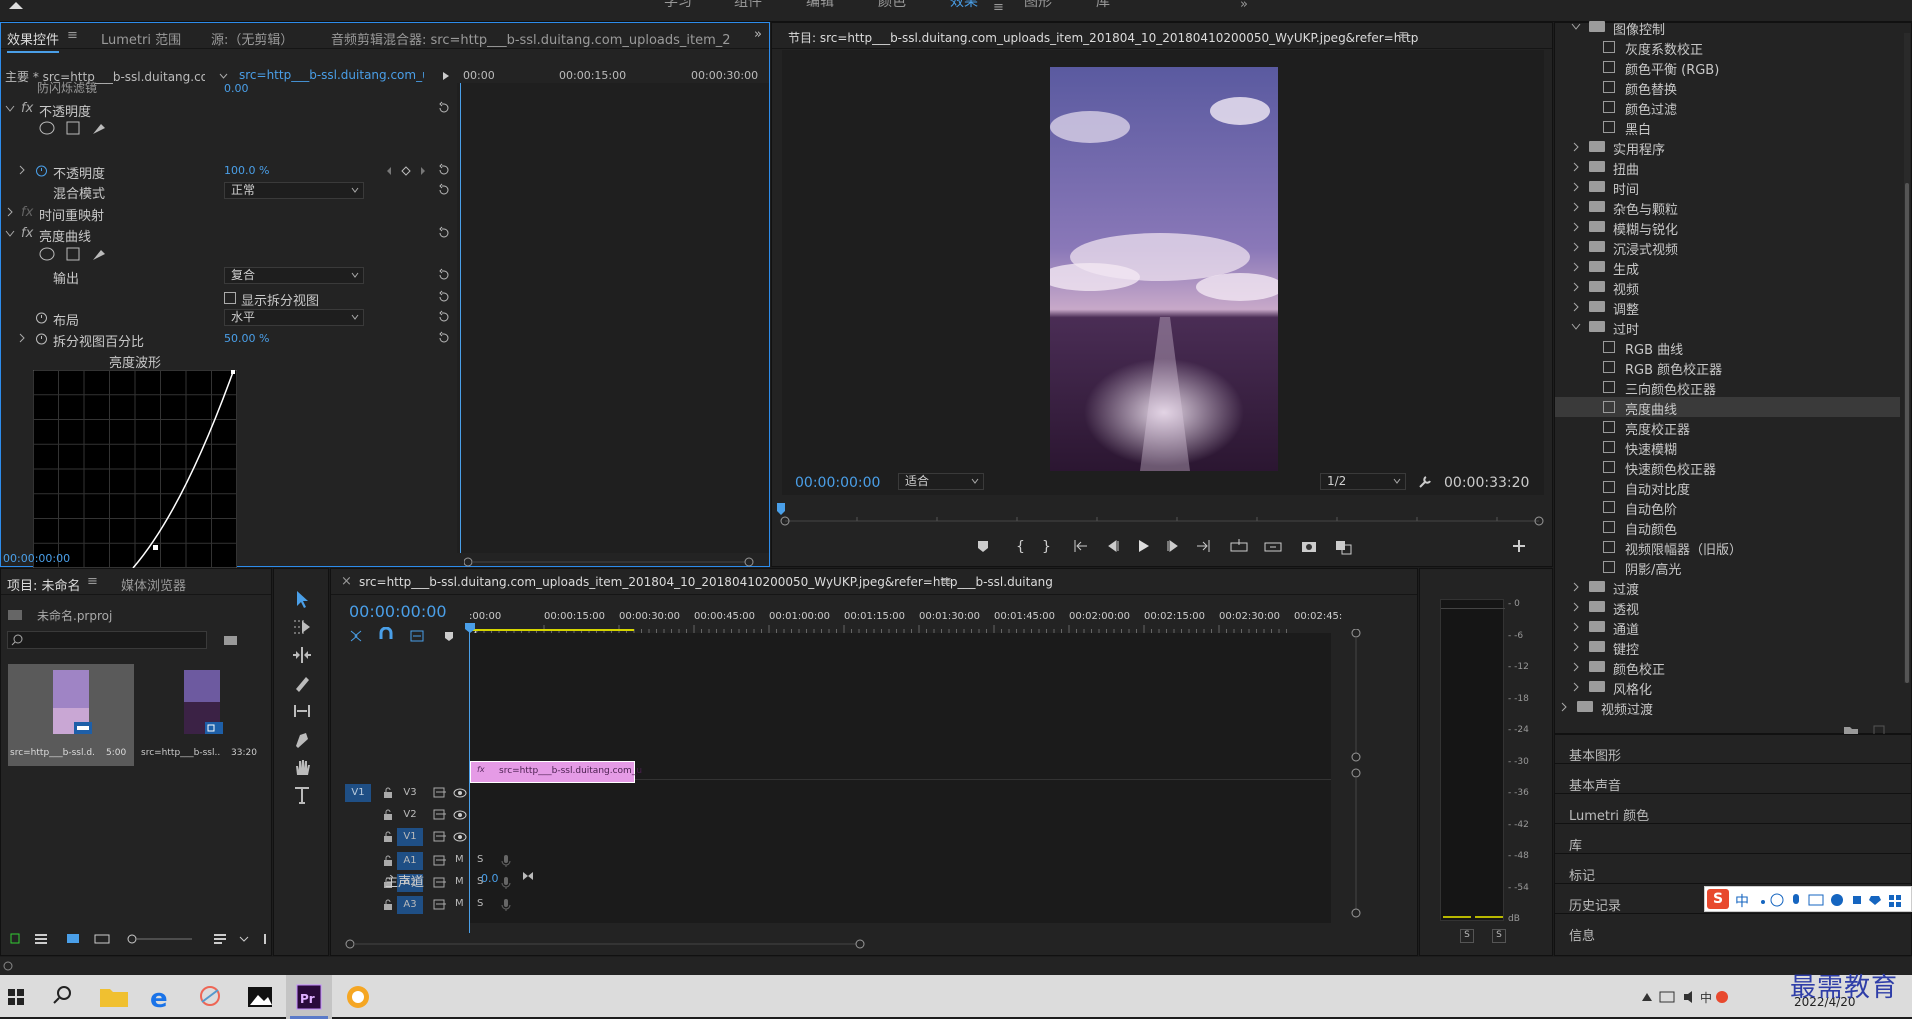 Image resolution: width=1912 pixels, height=1019 pixels. What do you see at coordinates (1045, 546) in the screenshot?
I see `mark-out-icon: }` at bounding box center [1045, 546].